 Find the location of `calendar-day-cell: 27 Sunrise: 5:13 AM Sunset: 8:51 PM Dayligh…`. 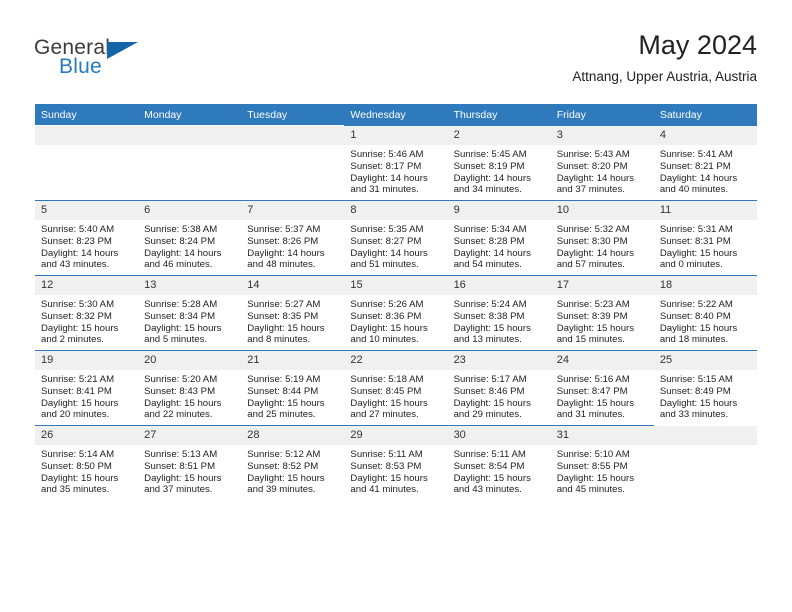

calendar-day-cell: 27 Sunrise: 5:13 AM Sunset: 8:51 PM Dayligh… is located at coordinates (190, 462).